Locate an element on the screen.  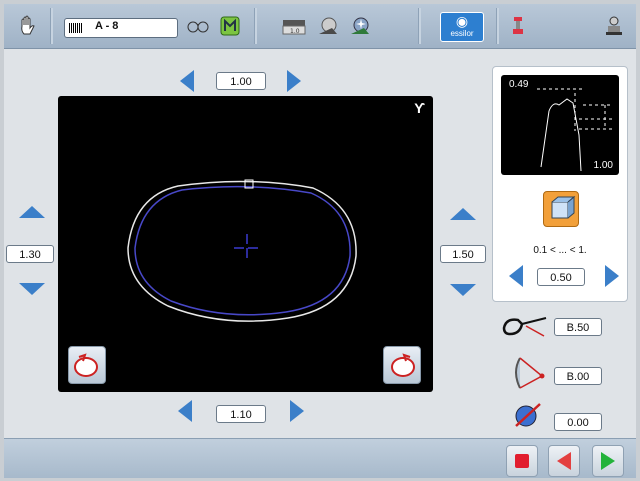
glasses-icon is located at coordinates (198, 26).